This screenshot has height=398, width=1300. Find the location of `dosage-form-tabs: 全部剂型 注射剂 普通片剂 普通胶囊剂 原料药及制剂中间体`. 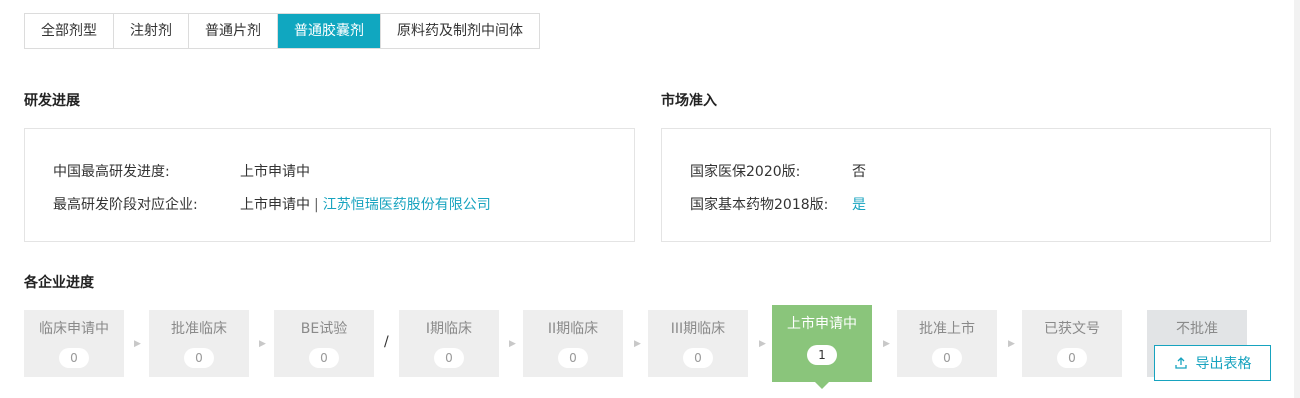

dosage-form-tabs: 全部剂型 注射剂 普通片剂 普通胶囊剂 原料药及制剂中间体 is located at coordinates (282, 31).